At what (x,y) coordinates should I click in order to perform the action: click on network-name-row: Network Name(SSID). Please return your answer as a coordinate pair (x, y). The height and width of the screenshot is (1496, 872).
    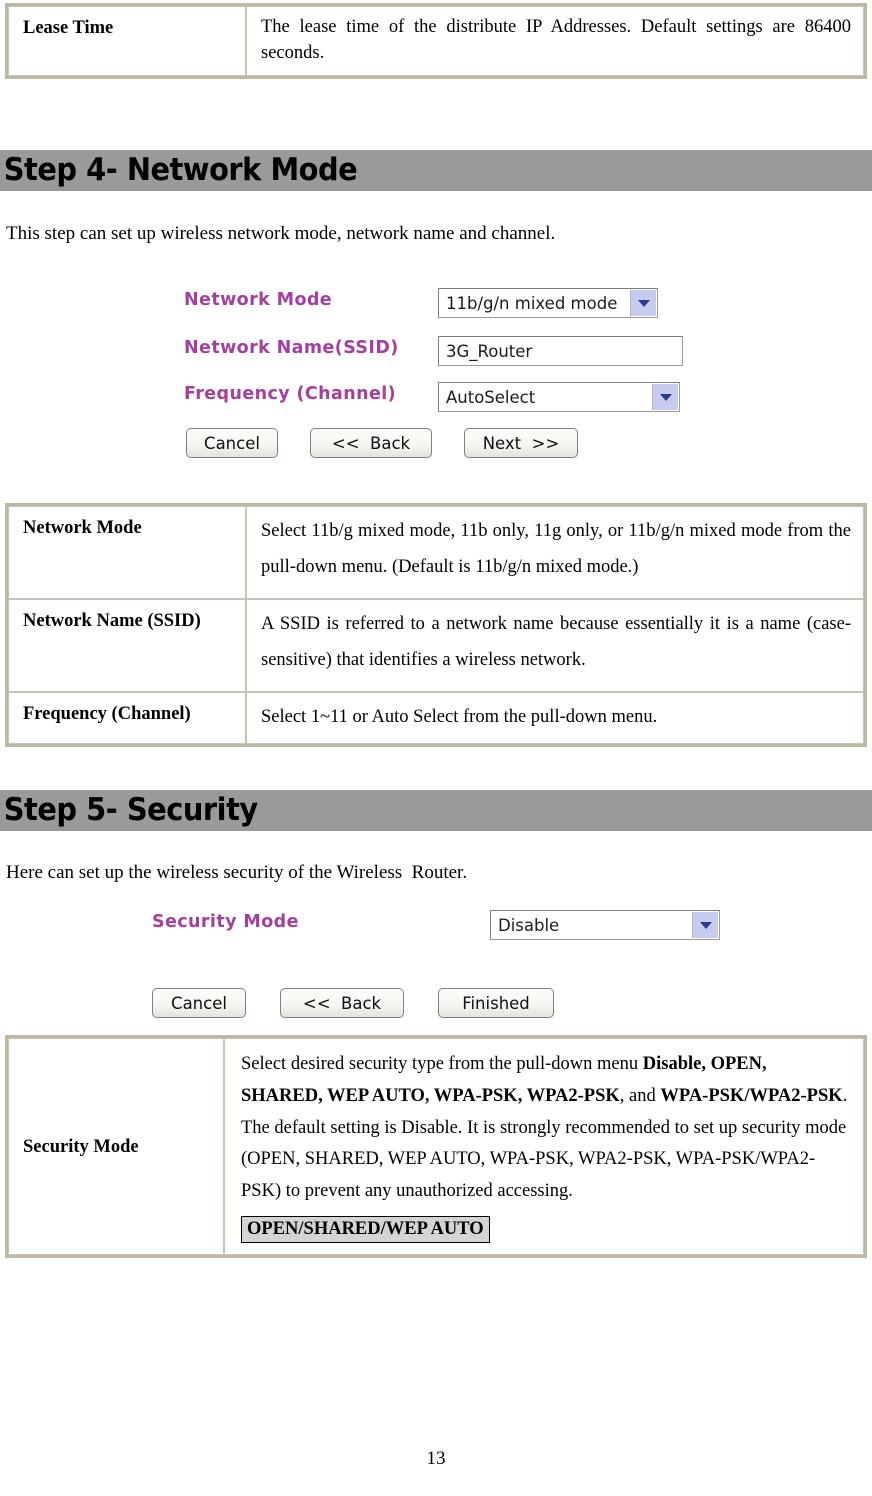
    Looking at the image, I should click on (291, 348).